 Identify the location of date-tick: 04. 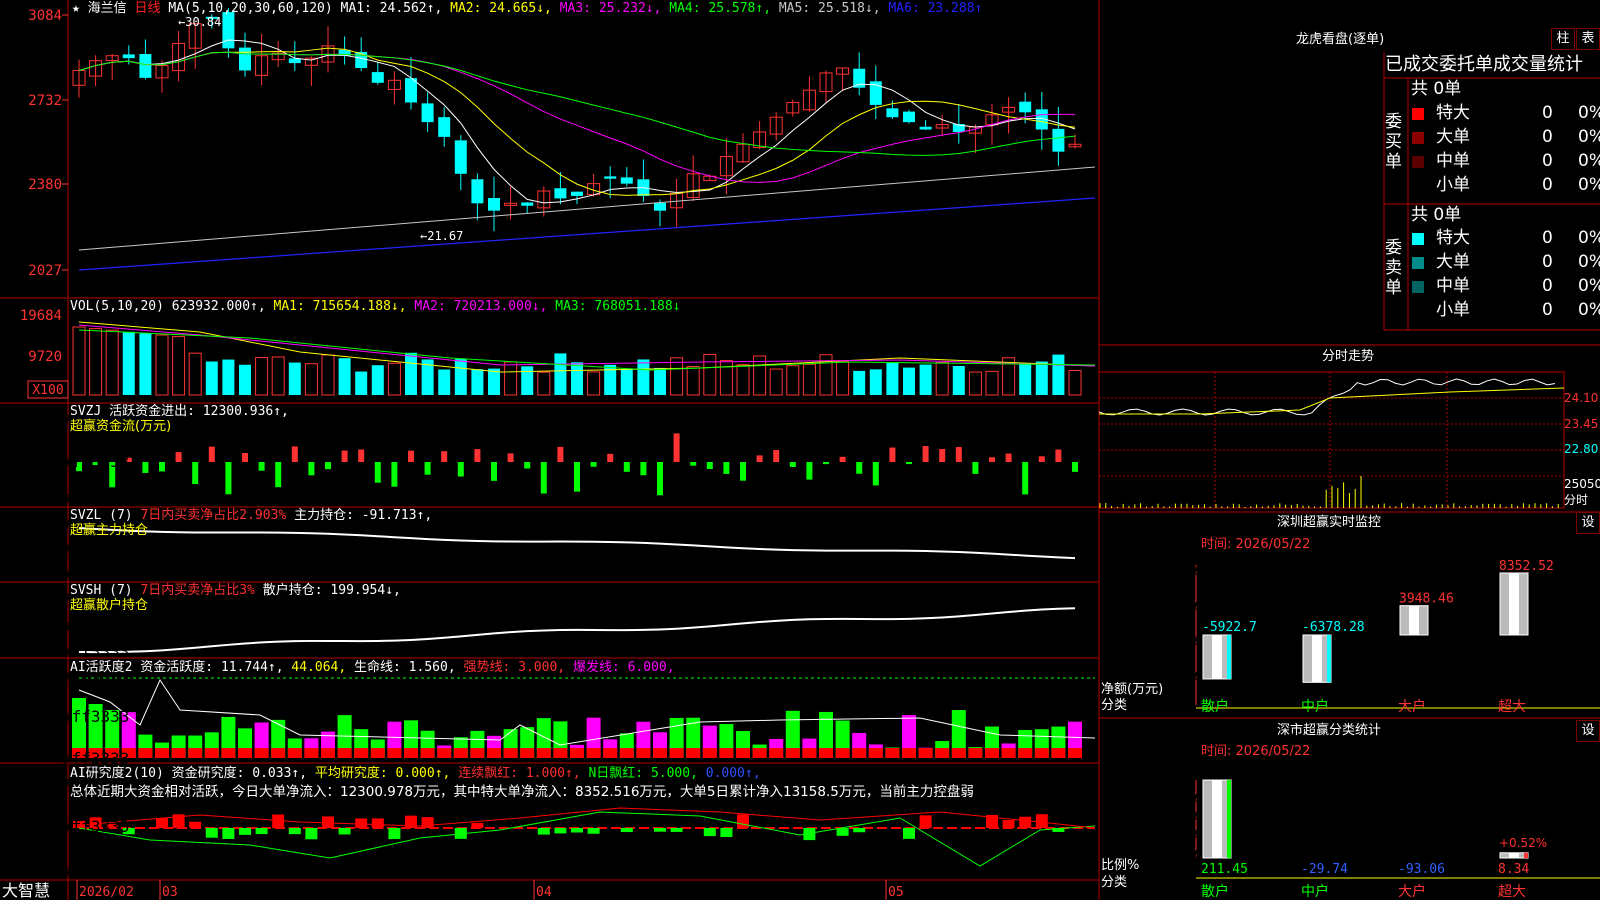
(544, 892).